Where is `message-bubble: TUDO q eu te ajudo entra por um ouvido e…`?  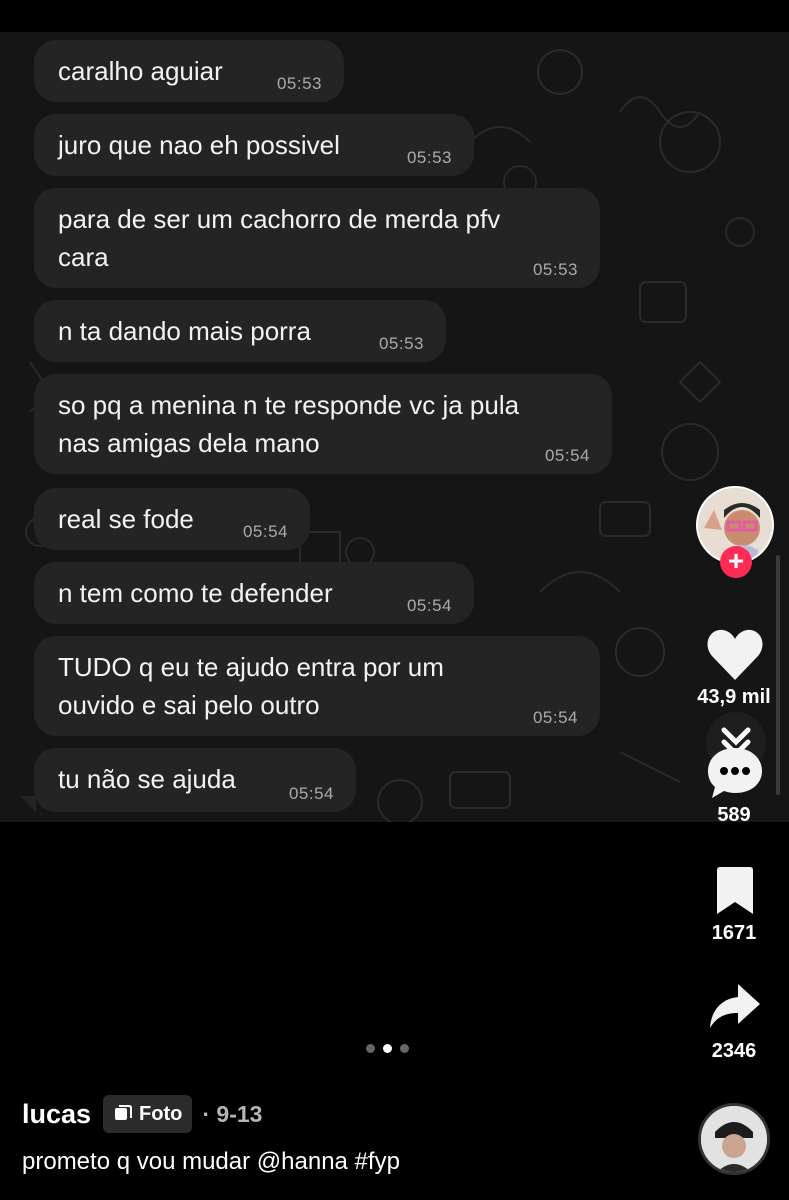 message-bubble: TUDO q eu te ajudo entra por um ouvido e… is located at coordinates (317, 686).